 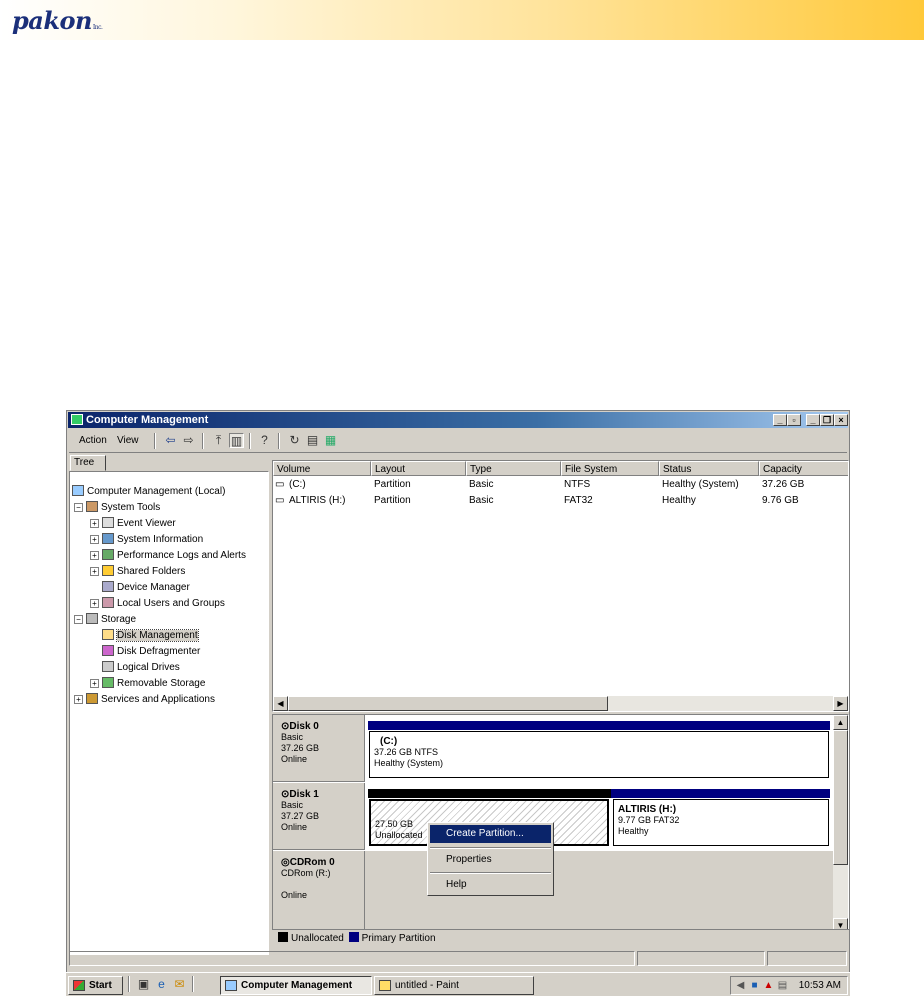 I want to click on tree-item-event-viewer: Event Viewer, so click(x=139, y=523).